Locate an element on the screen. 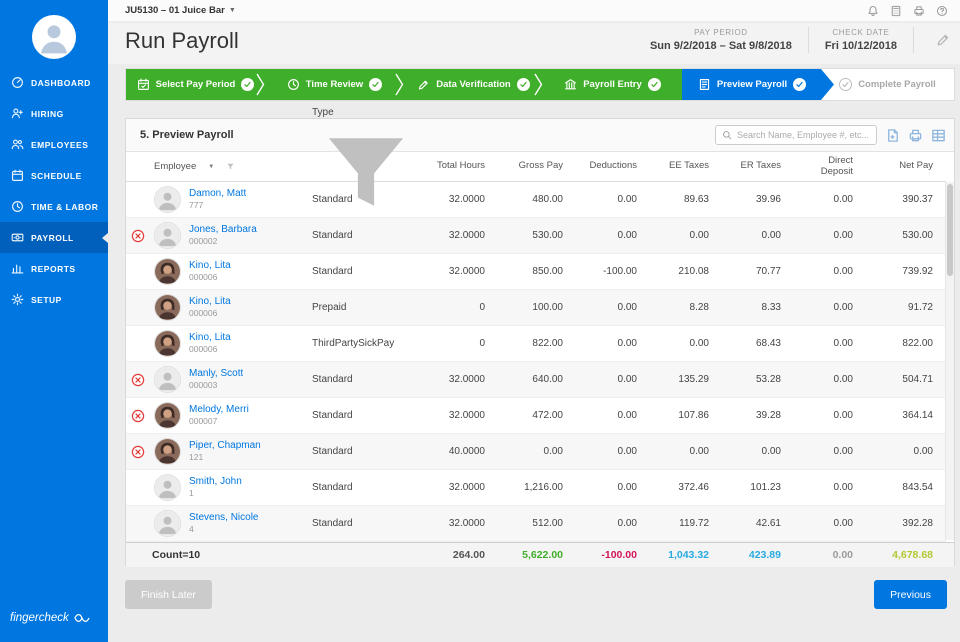 This screenshot has height=642, width=960. step-time-review: Time Review is located at coordinates (334, 84).